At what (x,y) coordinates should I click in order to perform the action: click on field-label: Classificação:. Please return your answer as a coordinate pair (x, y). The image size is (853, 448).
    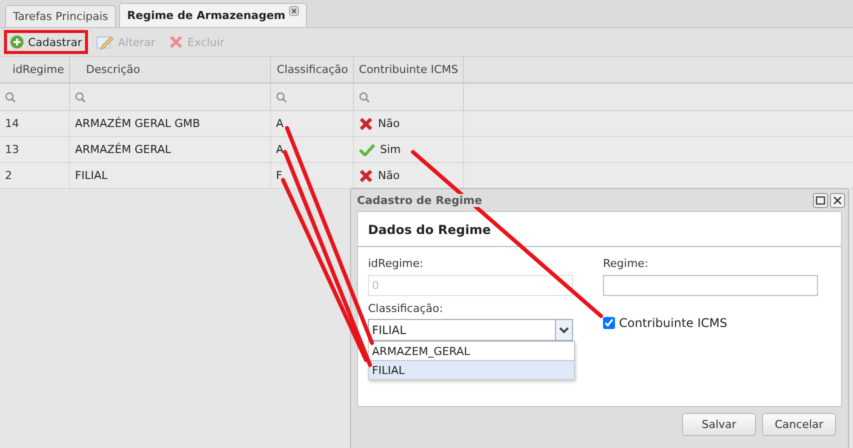
    Looking at the image, I should click on (406, 308).